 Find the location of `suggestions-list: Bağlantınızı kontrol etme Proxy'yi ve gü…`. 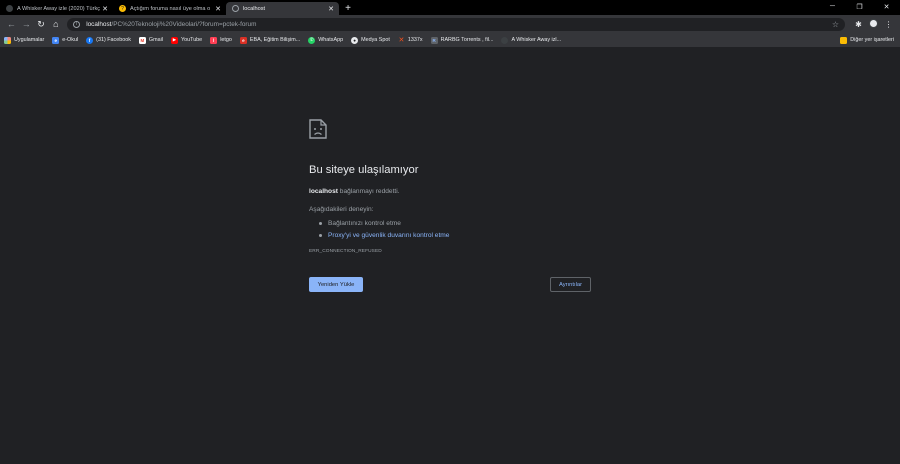

suggestions-list: Bağlantınızı kontrol etme Proxy'yi ve gü… is located at coordinates (454, 229).